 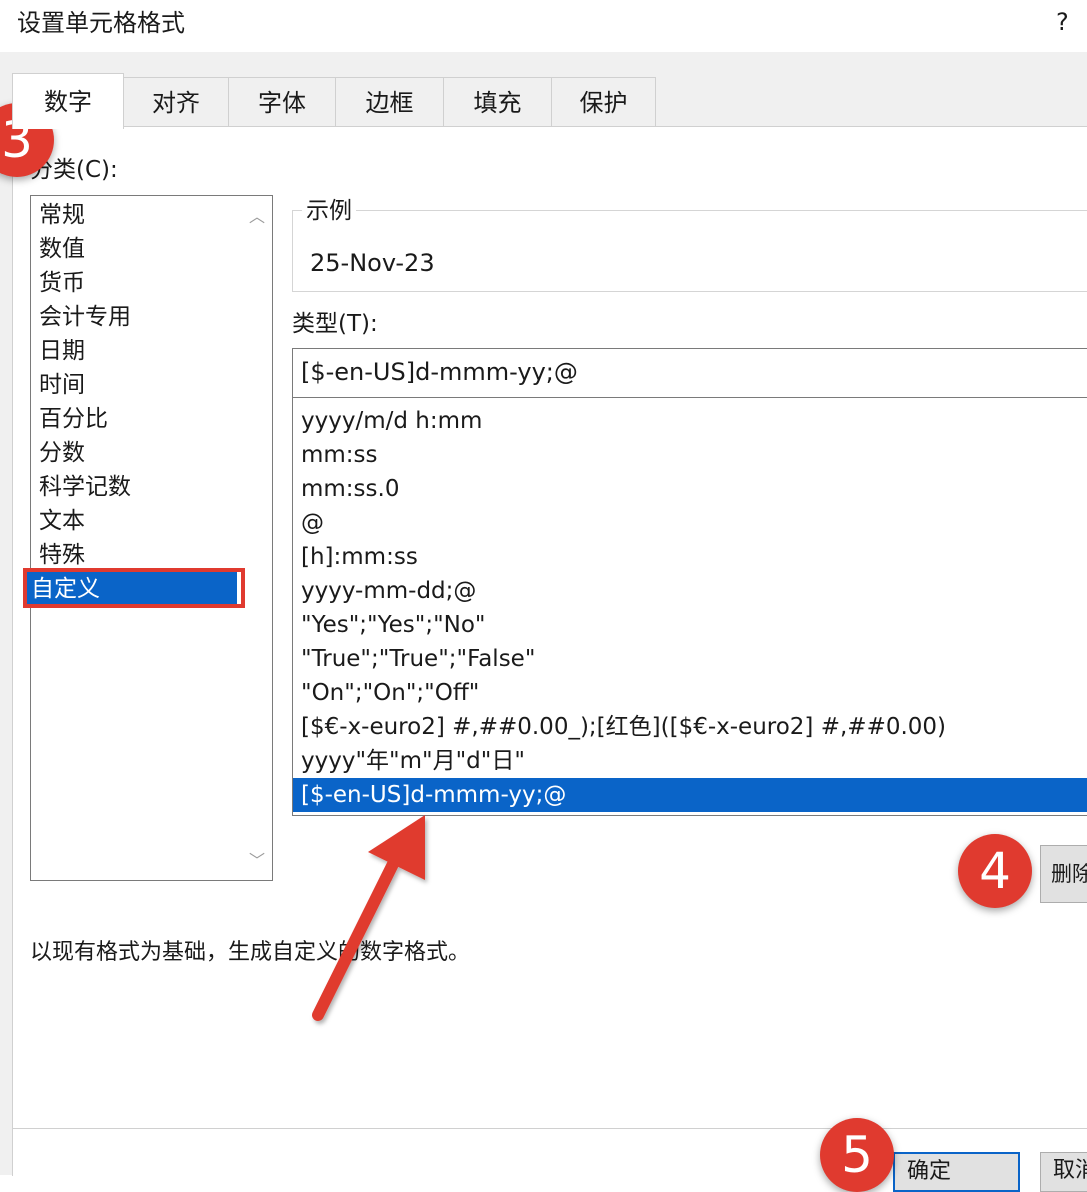 What do you see at coordinates (68, 101) in the screenshot?
I see `tab-number: 数字` at bounding box center [68, 101].